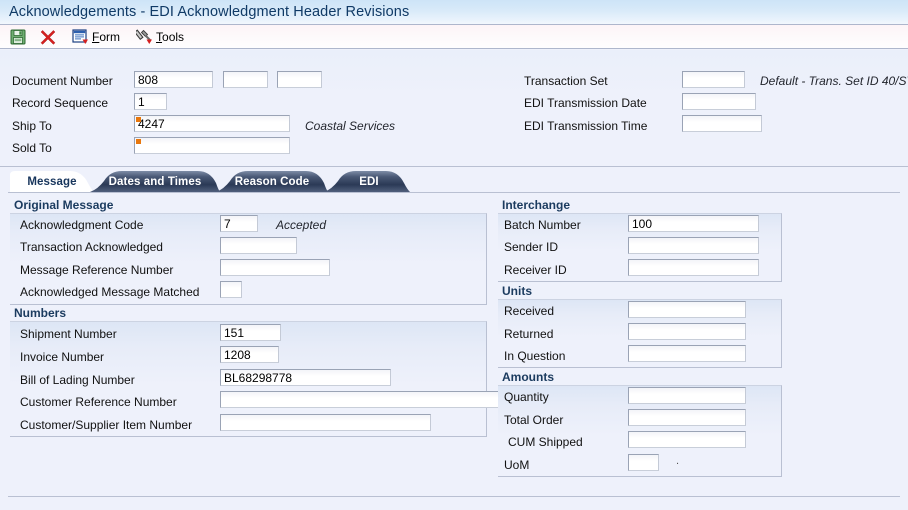  I want to click on uom-input, so click(643, 462).